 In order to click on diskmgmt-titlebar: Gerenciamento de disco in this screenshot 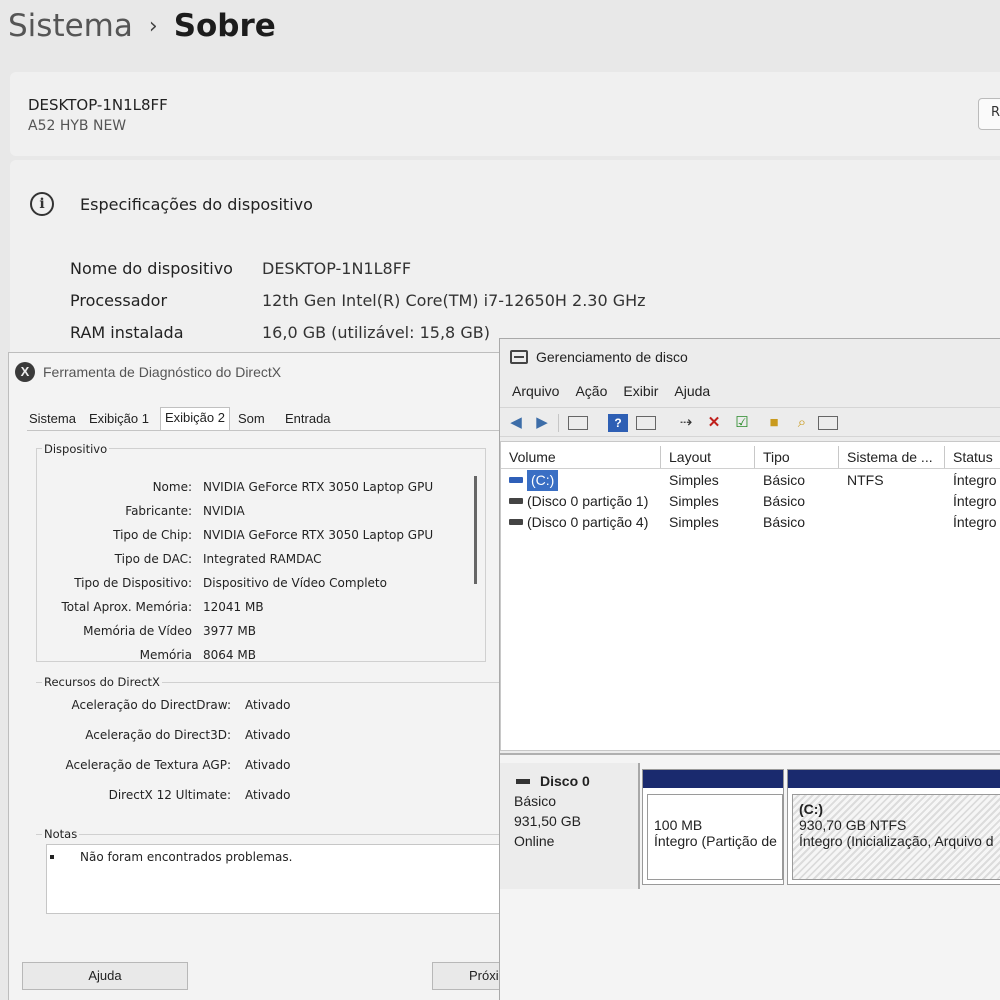, I will do `click(750, 357)`.